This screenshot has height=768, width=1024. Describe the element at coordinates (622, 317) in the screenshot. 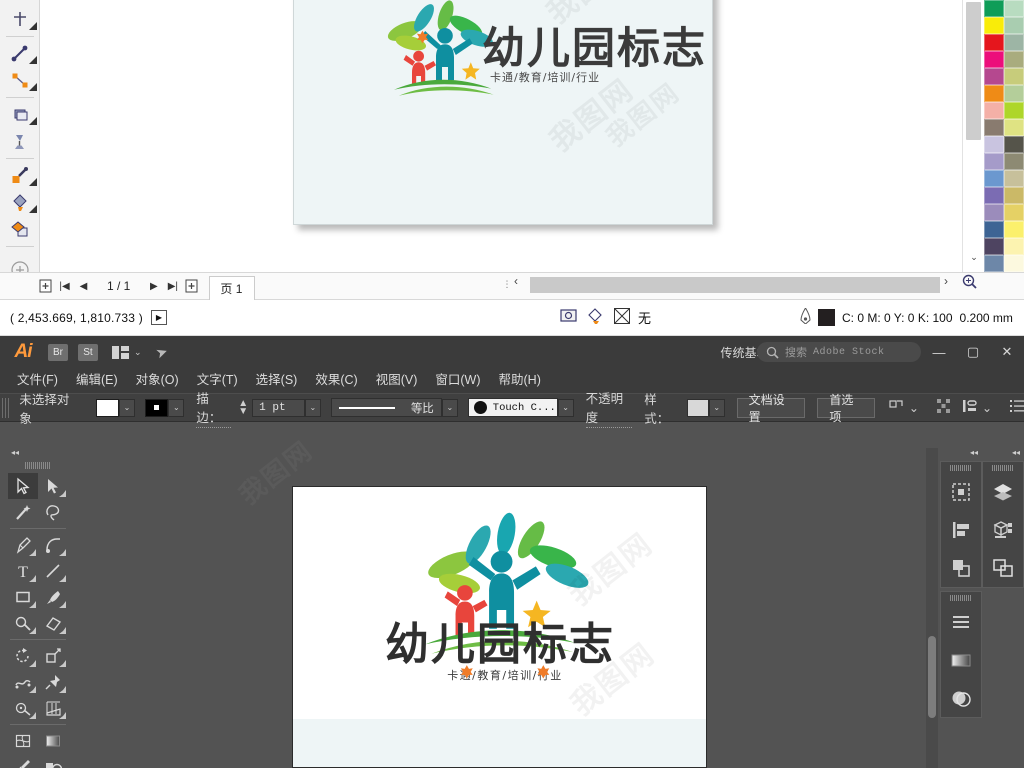

I see `no-fill-swatch` at that location.